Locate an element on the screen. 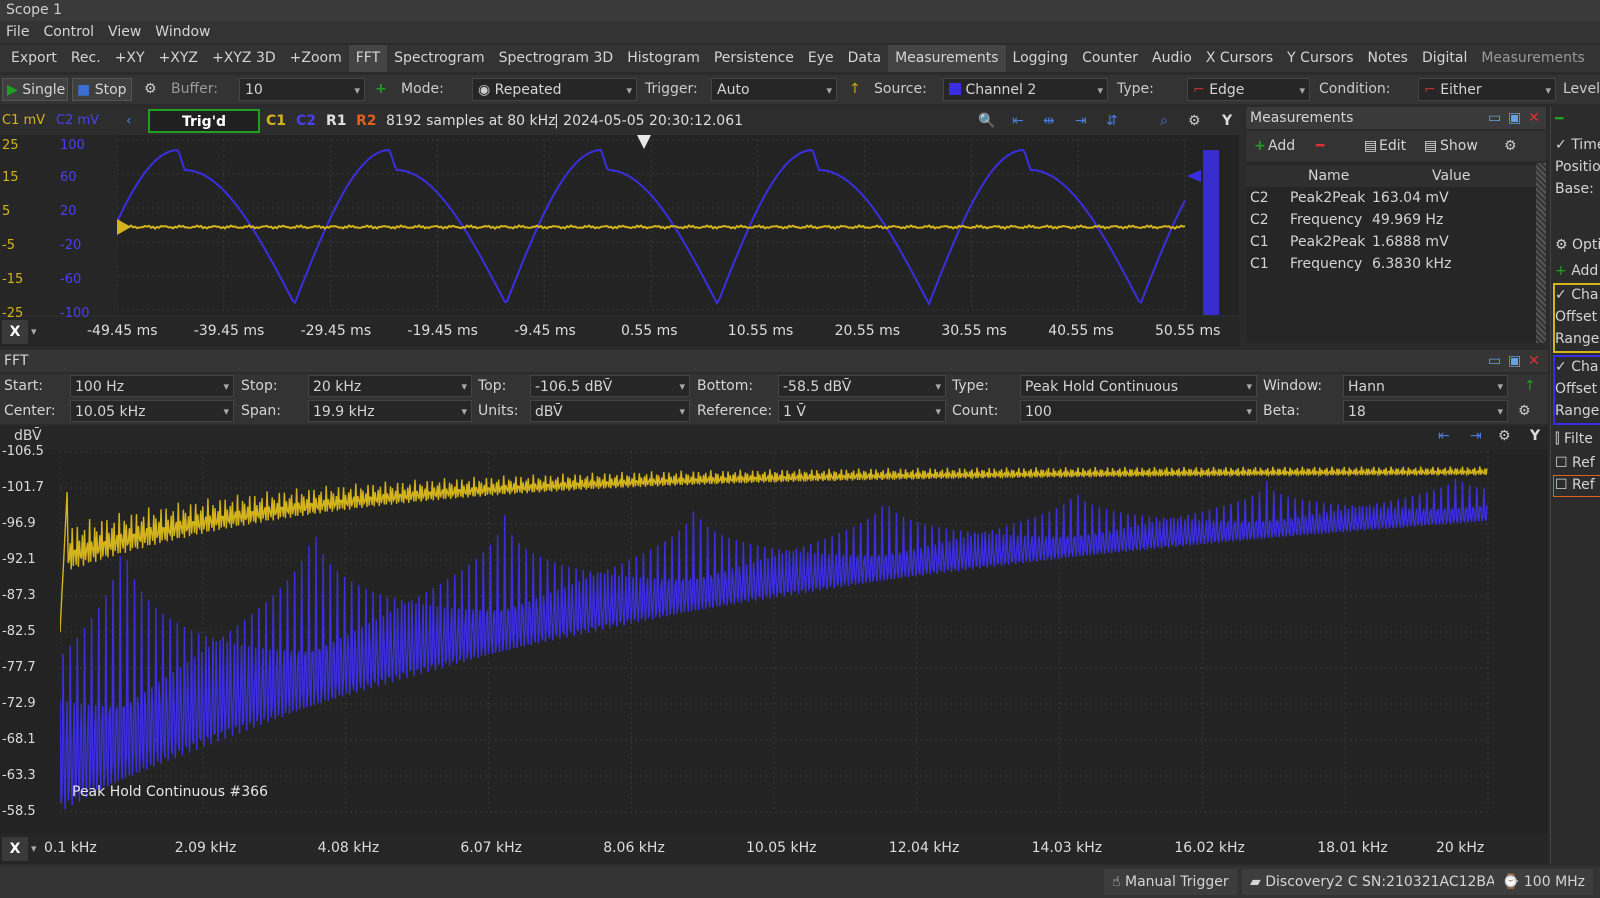 The height and width of the screenshot is (898, 1600). menu-file: File is located at coordinates (17, 32).